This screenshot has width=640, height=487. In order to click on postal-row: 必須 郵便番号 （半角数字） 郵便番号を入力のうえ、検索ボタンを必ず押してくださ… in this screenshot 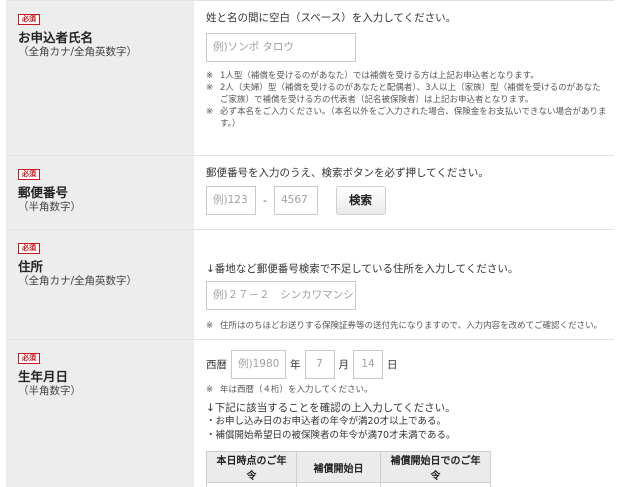, I will do `click(310, 193)`.